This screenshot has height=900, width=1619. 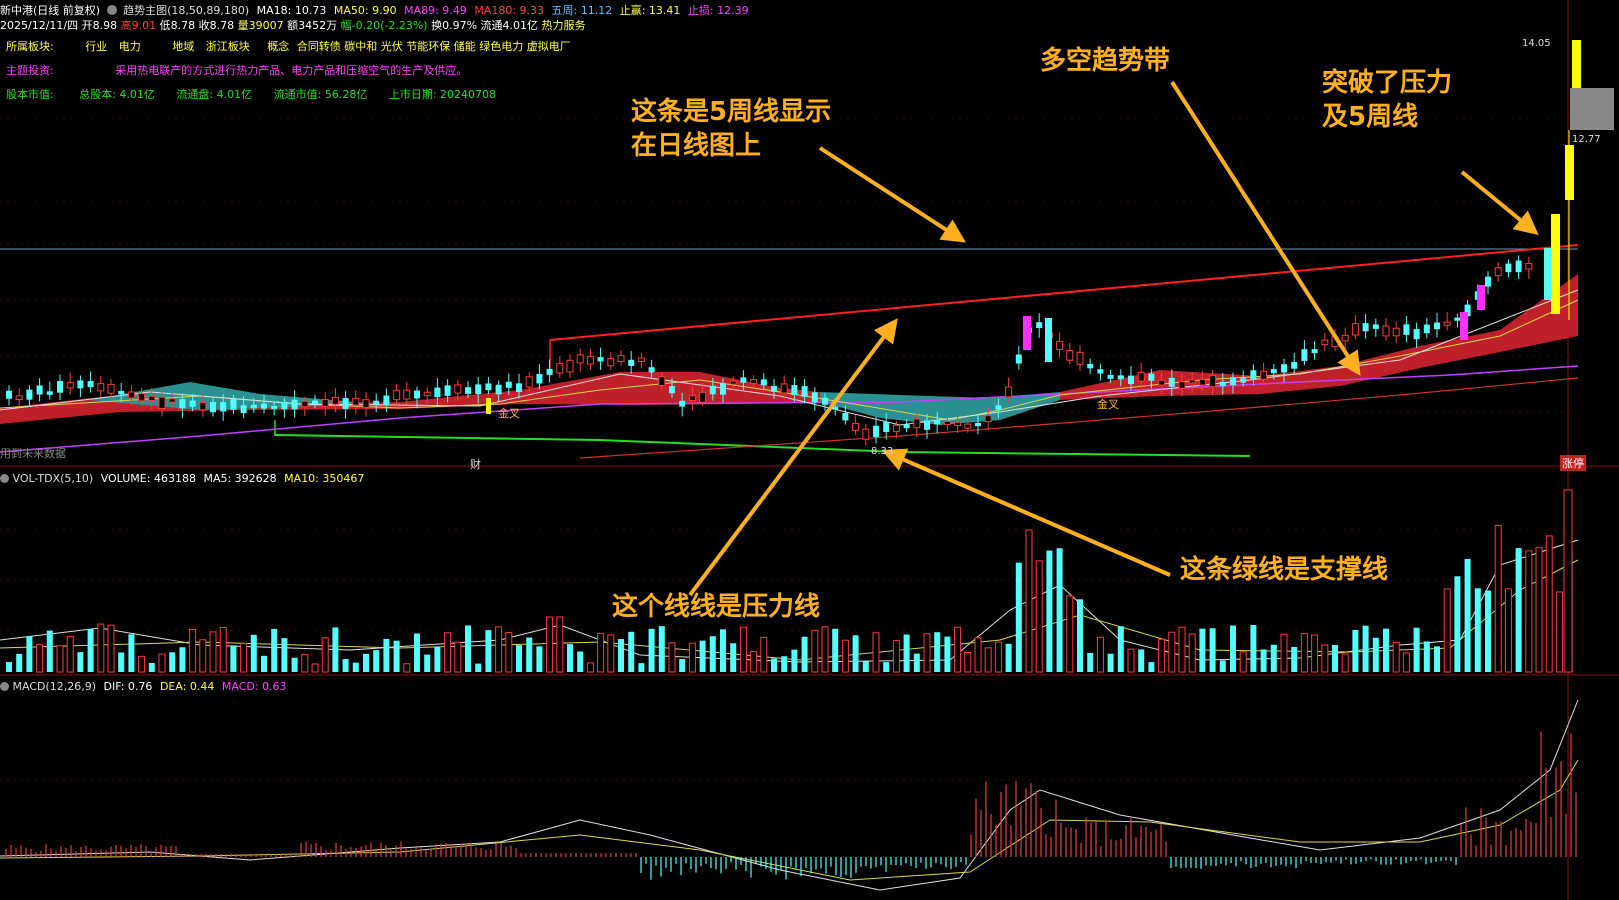 What do you see at coordinates (1576, 64) in the screenshot?
I see `limit-up-candle` at bounding box center [1576, 64].